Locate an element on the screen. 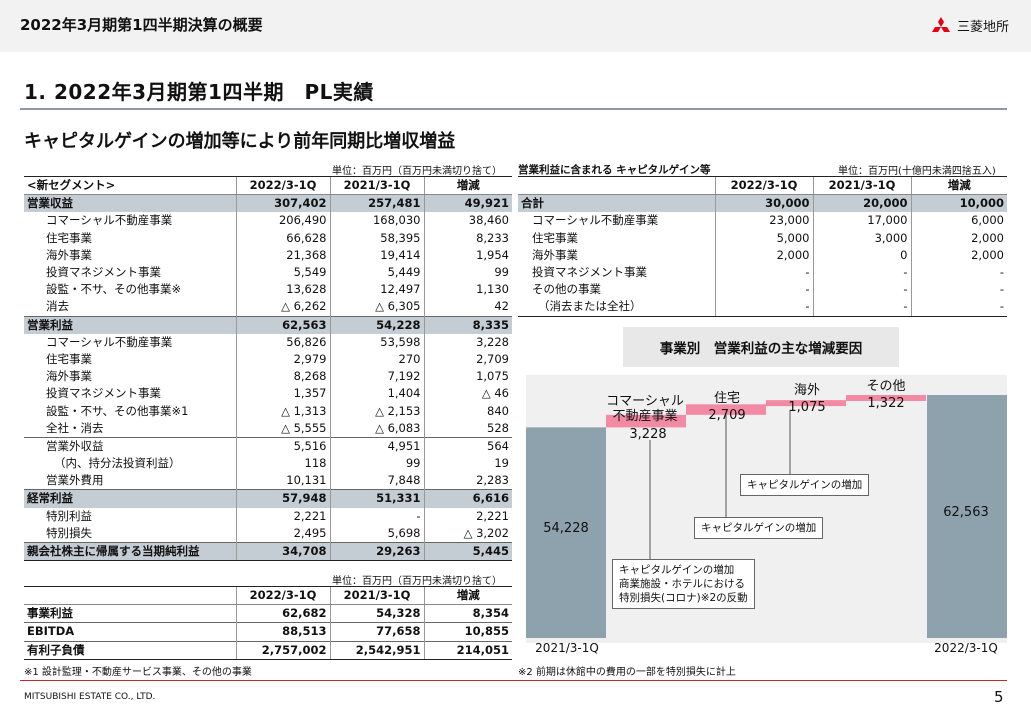  footer-divider is located at coordinates (513, 680).